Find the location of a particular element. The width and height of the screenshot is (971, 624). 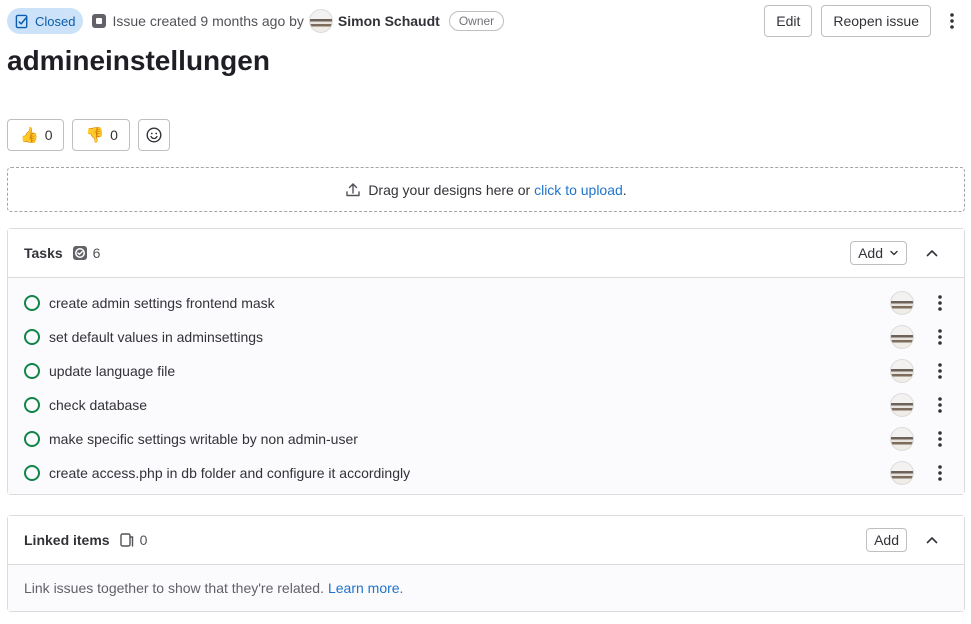

add-linked-item-button: Add is located at coordinates (886, 540).